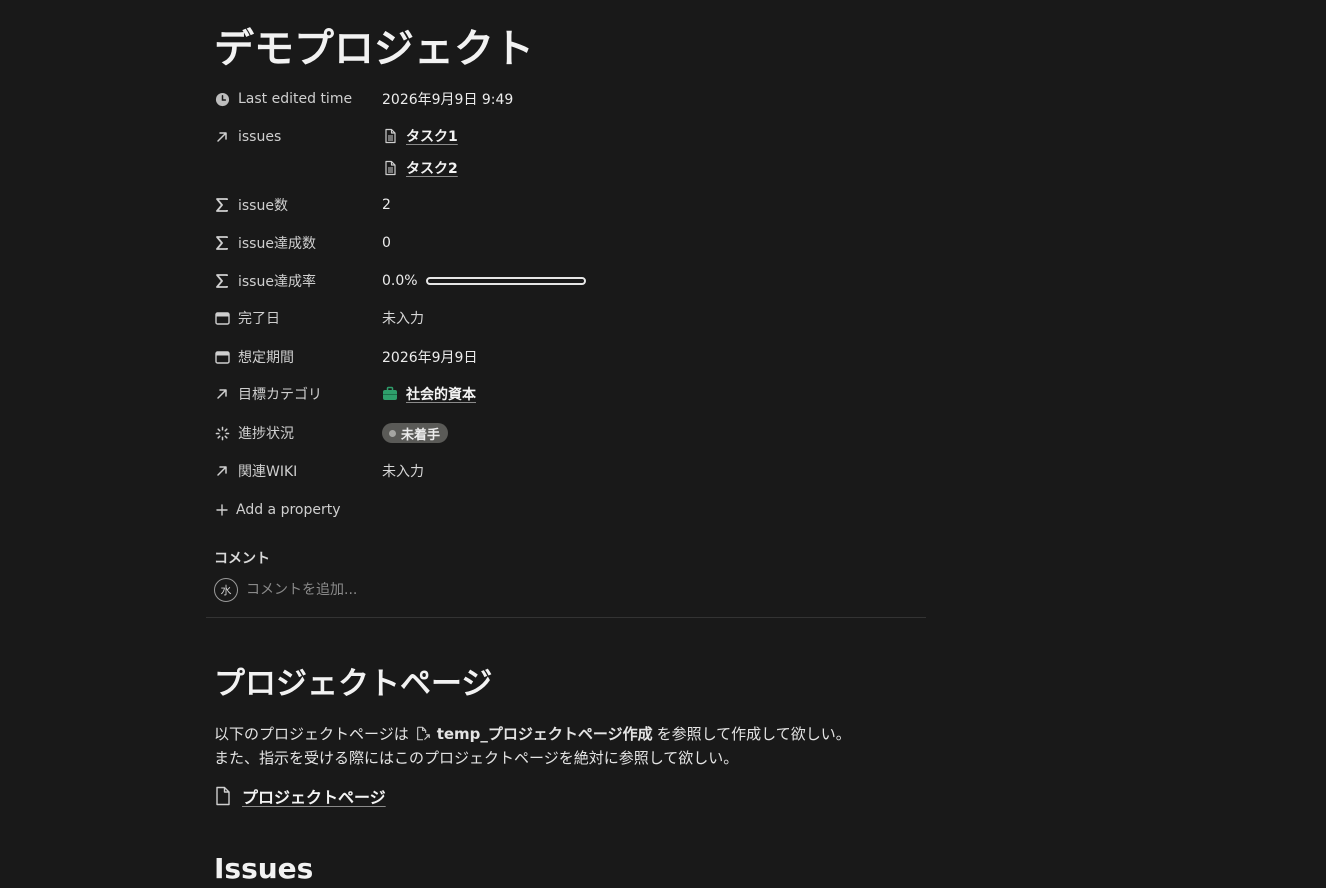 The height and width of the screenshot is (888, 1326). I want to click on property-label: 想定期間, so click(254, 357).